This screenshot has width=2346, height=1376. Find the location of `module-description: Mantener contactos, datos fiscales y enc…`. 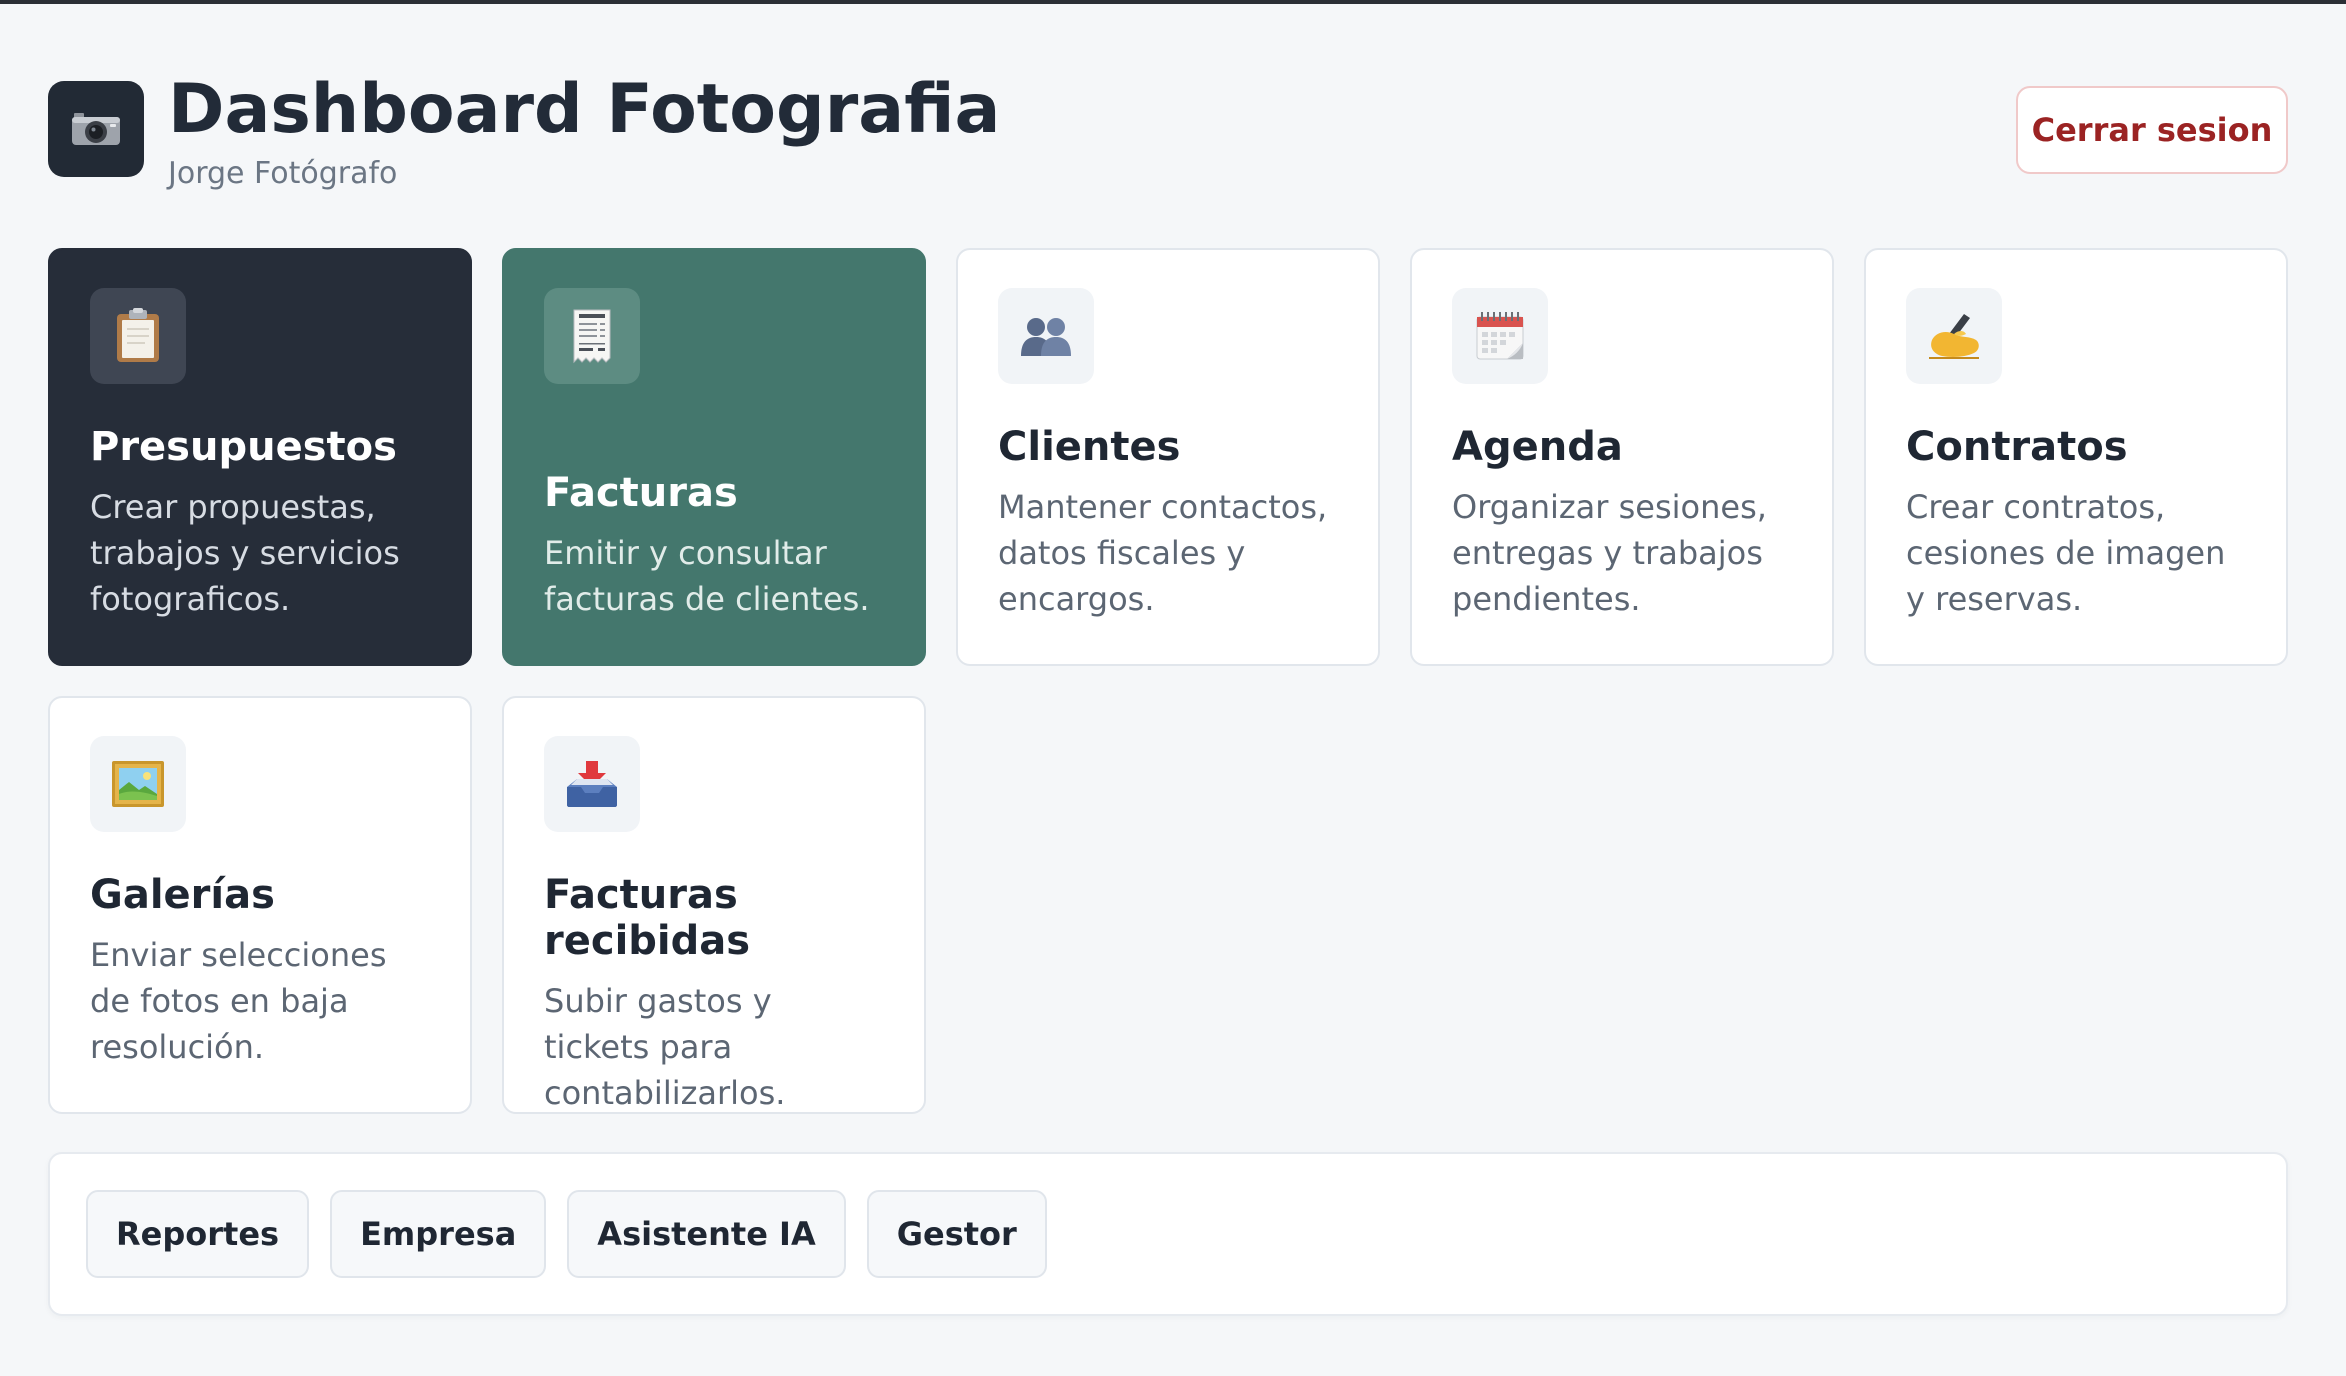

module-description: Mantener contactos, datos fiscales y enc… is located at coordinates (1163, 553).